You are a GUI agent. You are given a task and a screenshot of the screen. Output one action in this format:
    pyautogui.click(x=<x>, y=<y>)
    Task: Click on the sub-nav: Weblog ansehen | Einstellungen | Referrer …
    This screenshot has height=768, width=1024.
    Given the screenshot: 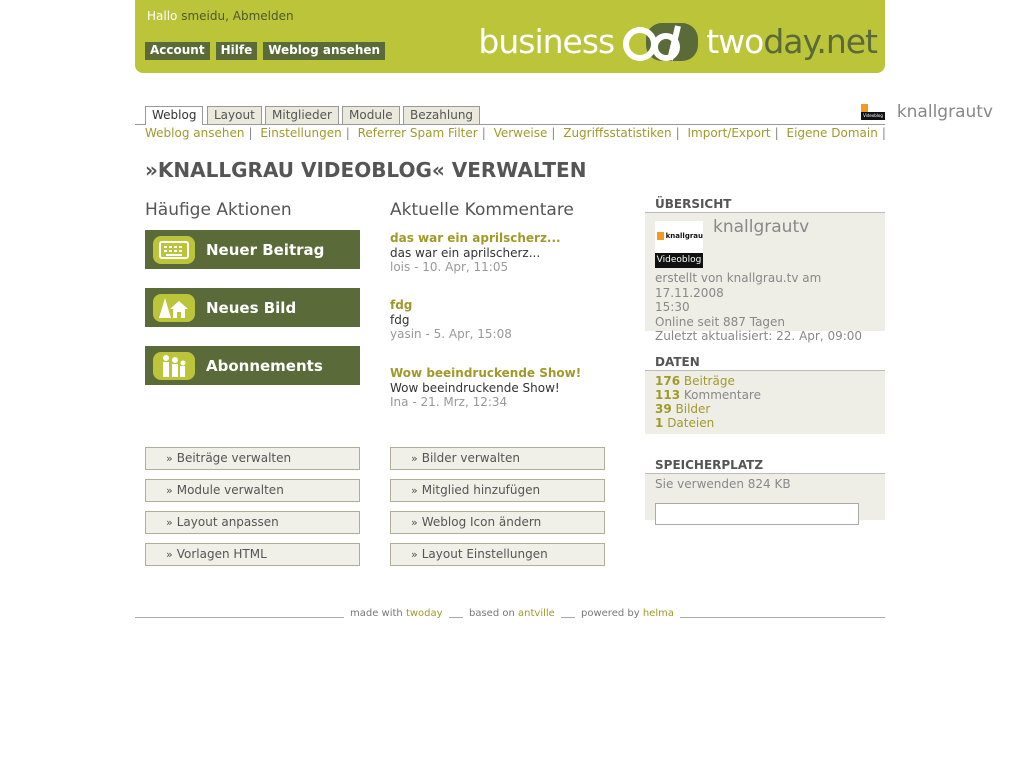 What is the action you would take?
    pyautogui.click(x=515, y=133)
    